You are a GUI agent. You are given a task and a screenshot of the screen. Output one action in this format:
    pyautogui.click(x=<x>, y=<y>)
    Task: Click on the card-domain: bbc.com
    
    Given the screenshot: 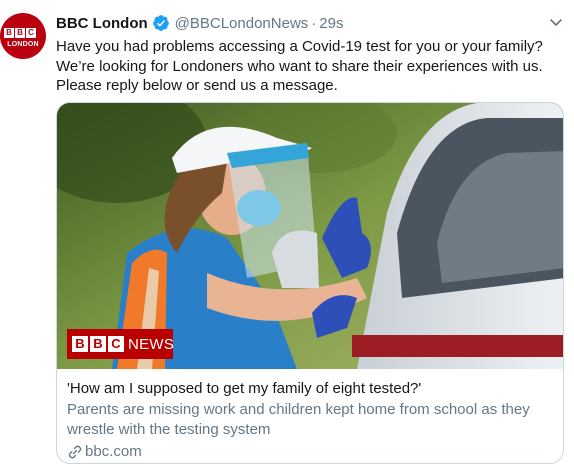 What is the action you would take?
    pyautogui.click(x=310, y=452)
    